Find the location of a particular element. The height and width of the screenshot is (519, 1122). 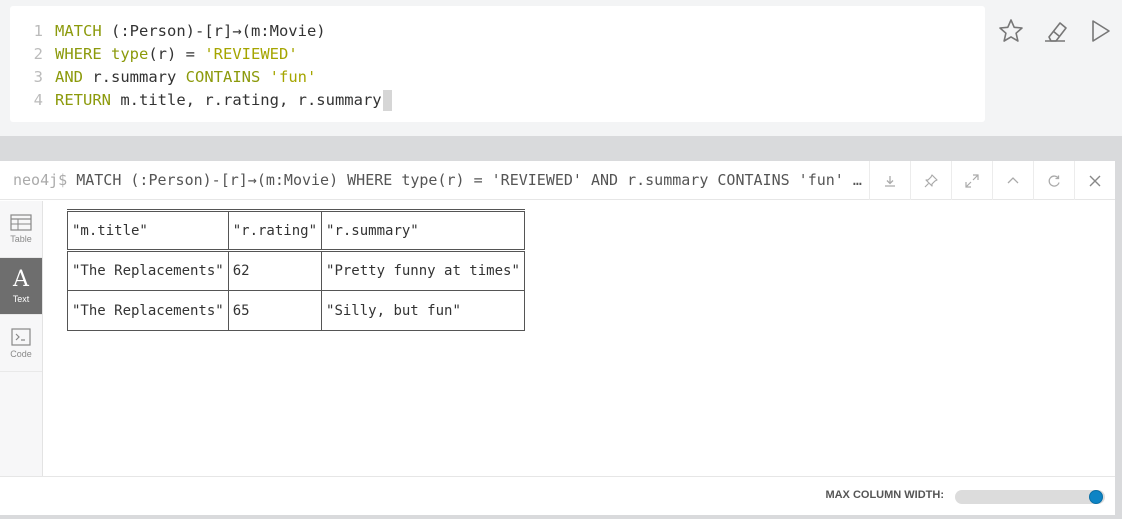

rerun-icon is located at coordinates (1054, 180).